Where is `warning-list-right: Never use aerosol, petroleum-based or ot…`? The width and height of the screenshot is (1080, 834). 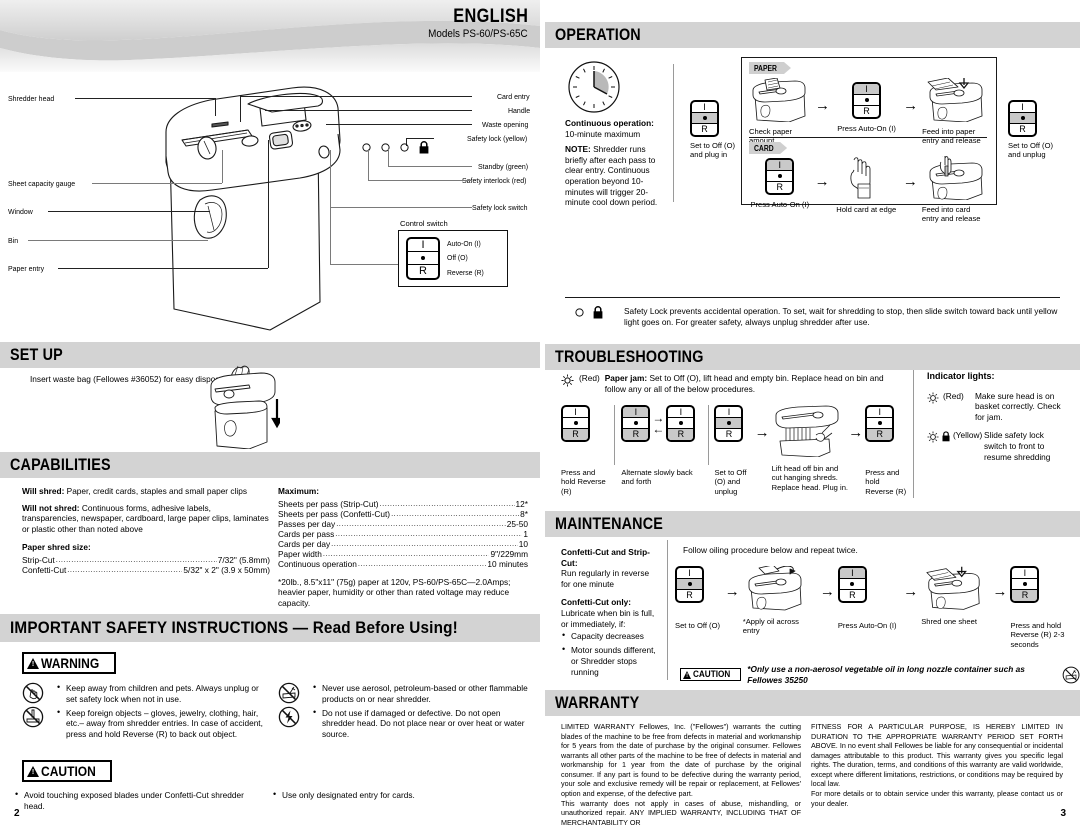
warning-list-right: Never use aerosol, petroleum-based or ot… is located at coordinates (420, 712).